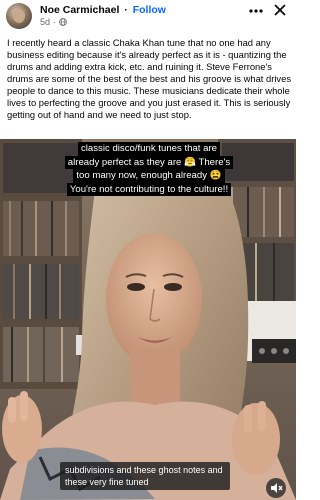  Describe the element at coordinates (280, 10) in the screenshot. I see `close-icon` at that location.